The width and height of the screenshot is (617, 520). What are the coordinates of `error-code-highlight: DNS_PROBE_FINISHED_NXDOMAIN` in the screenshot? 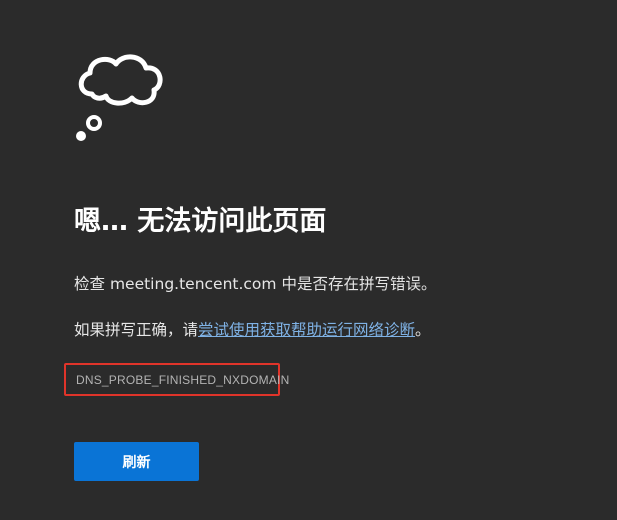 It's located at (176, 379).